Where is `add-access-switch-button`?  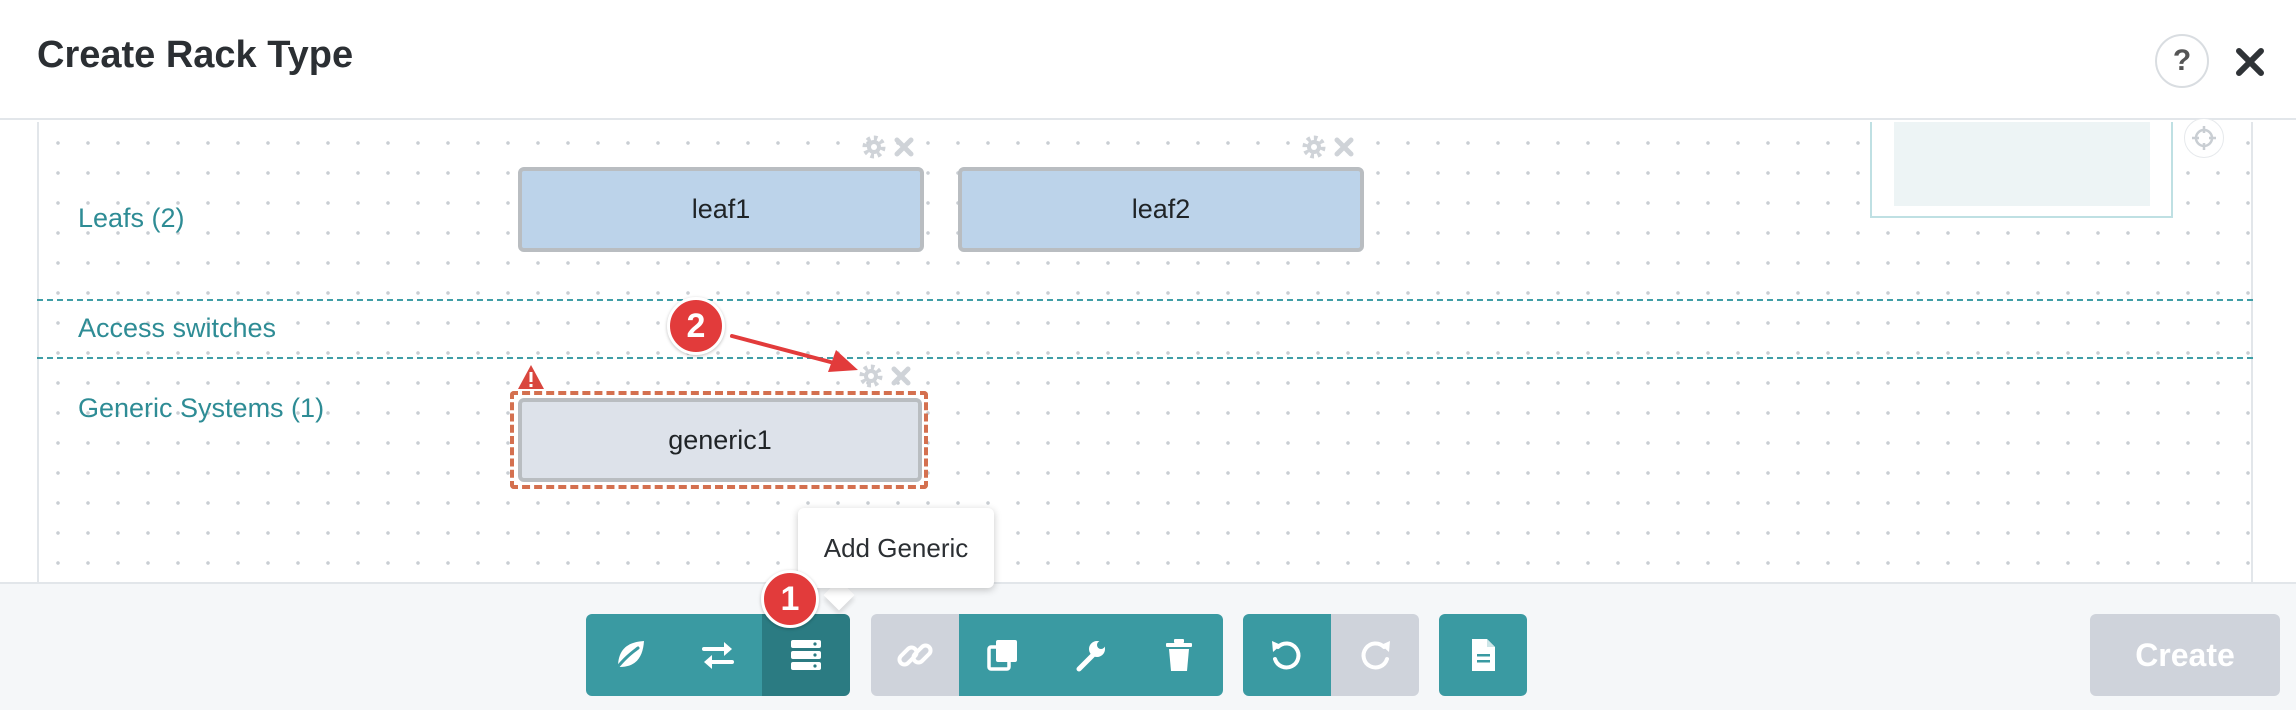 add-access-switch-button is located at coordinates (718, 655).